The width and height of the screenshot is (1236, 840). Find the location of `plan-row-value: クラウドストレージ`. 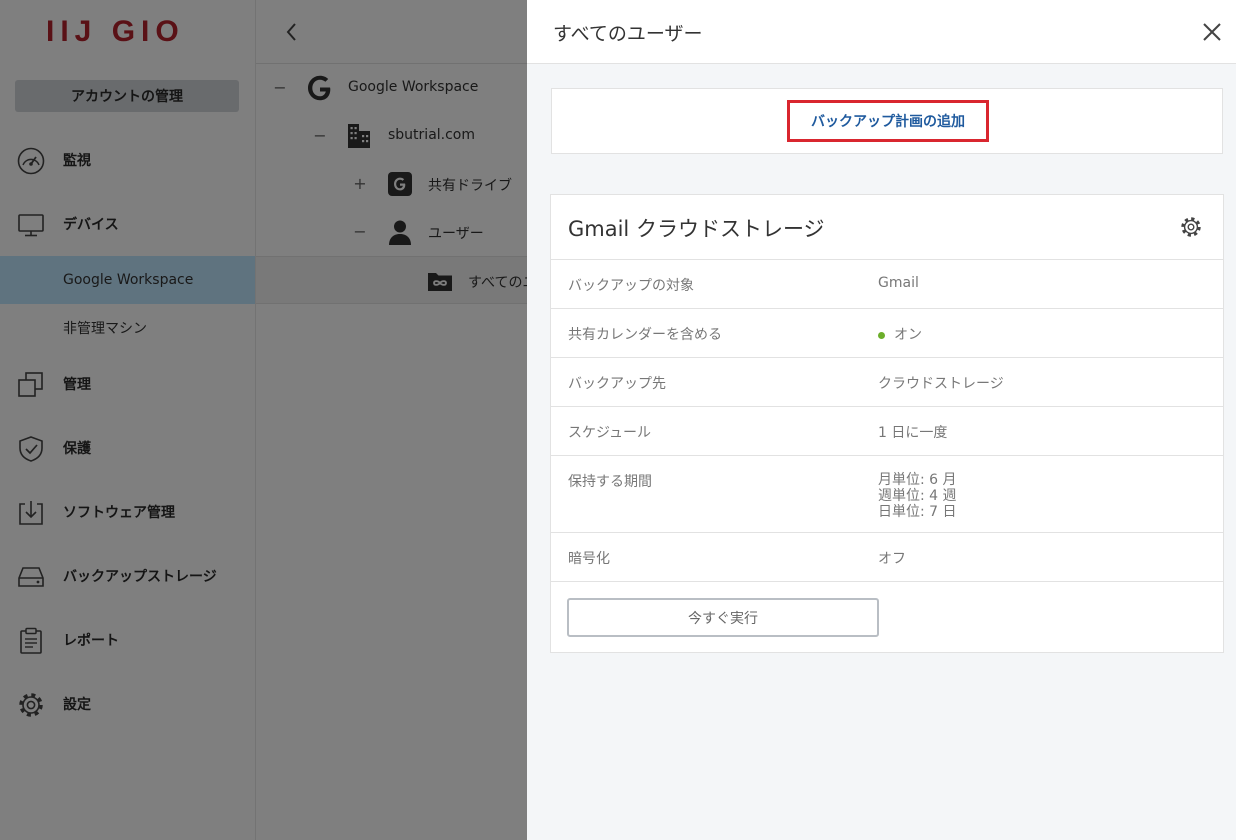

plan-row-value: クラウドストレージ is located at coordinates (941, 384).